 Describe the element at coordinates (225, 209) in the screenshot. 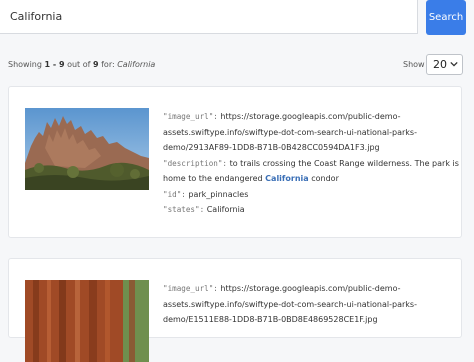

I see `field-value: California` at that location.